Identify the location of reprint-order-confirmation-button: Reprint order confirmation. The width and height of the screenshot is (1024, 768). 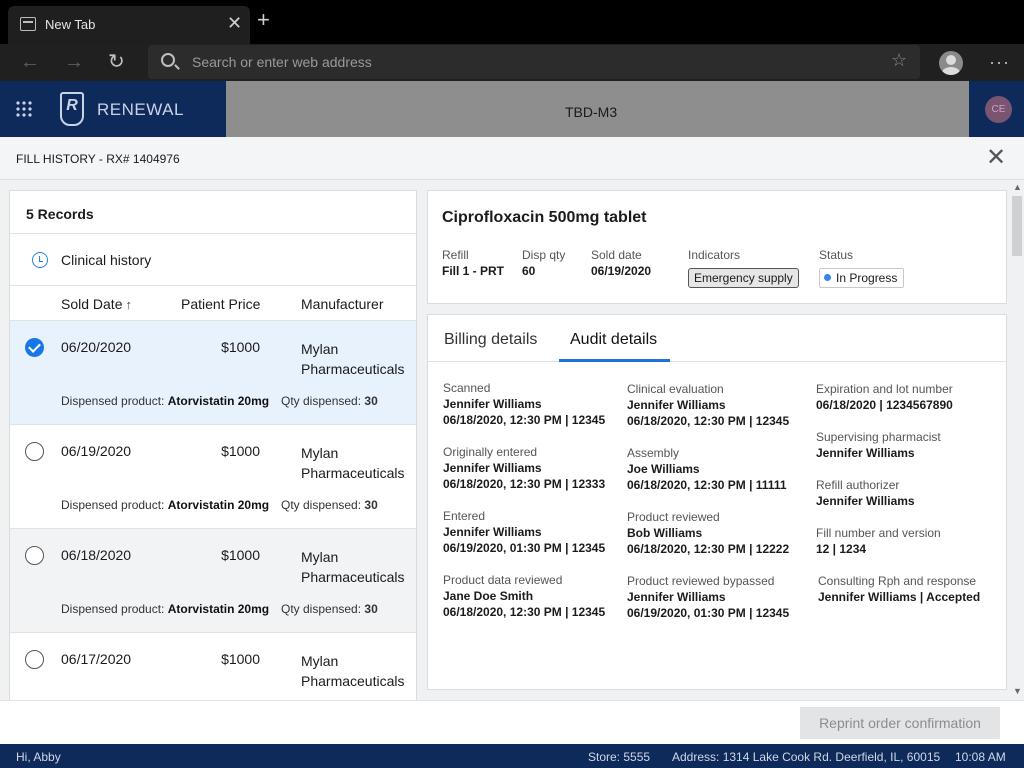
(900, 723).